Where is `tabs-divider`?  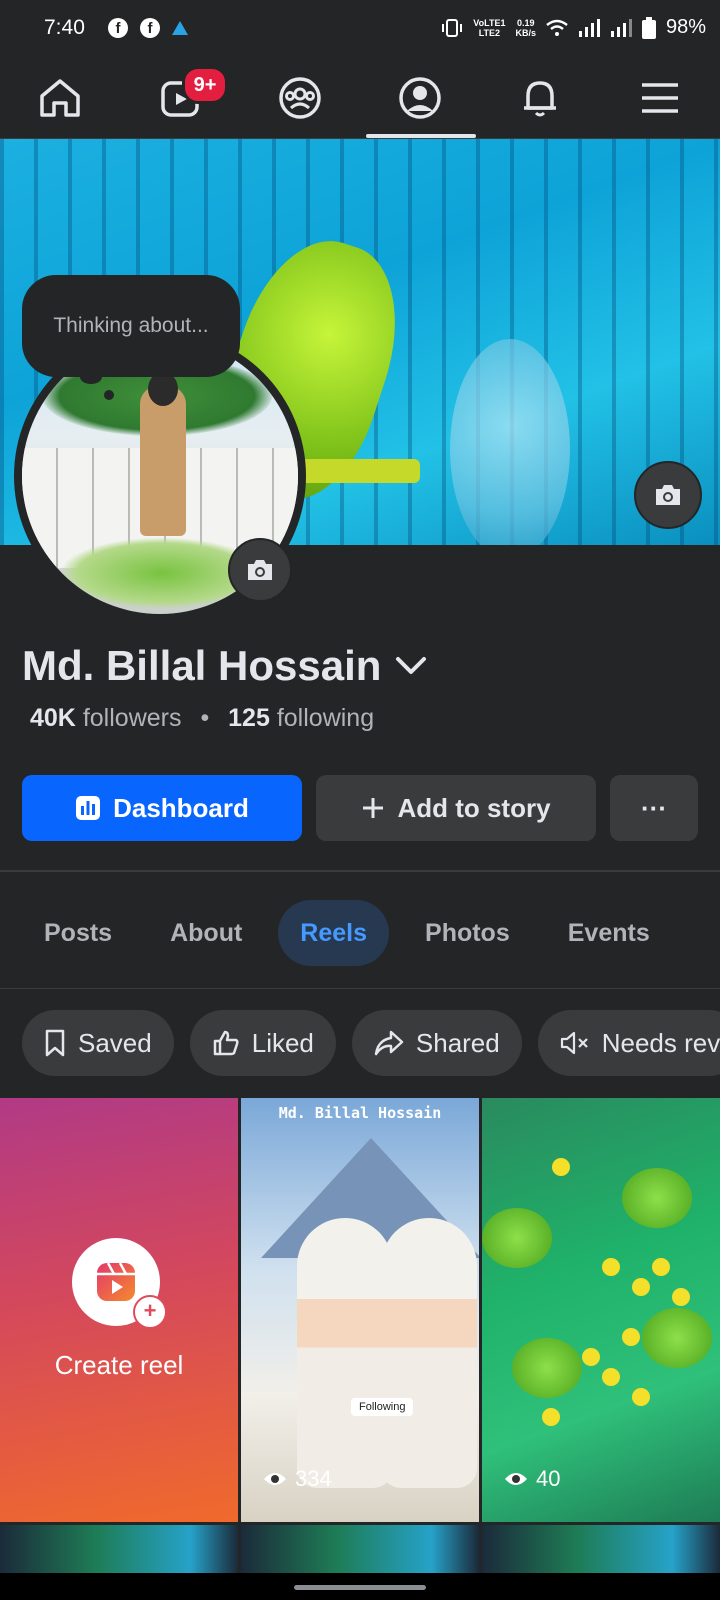
tabs-divider is located at coordinates (360, 988).